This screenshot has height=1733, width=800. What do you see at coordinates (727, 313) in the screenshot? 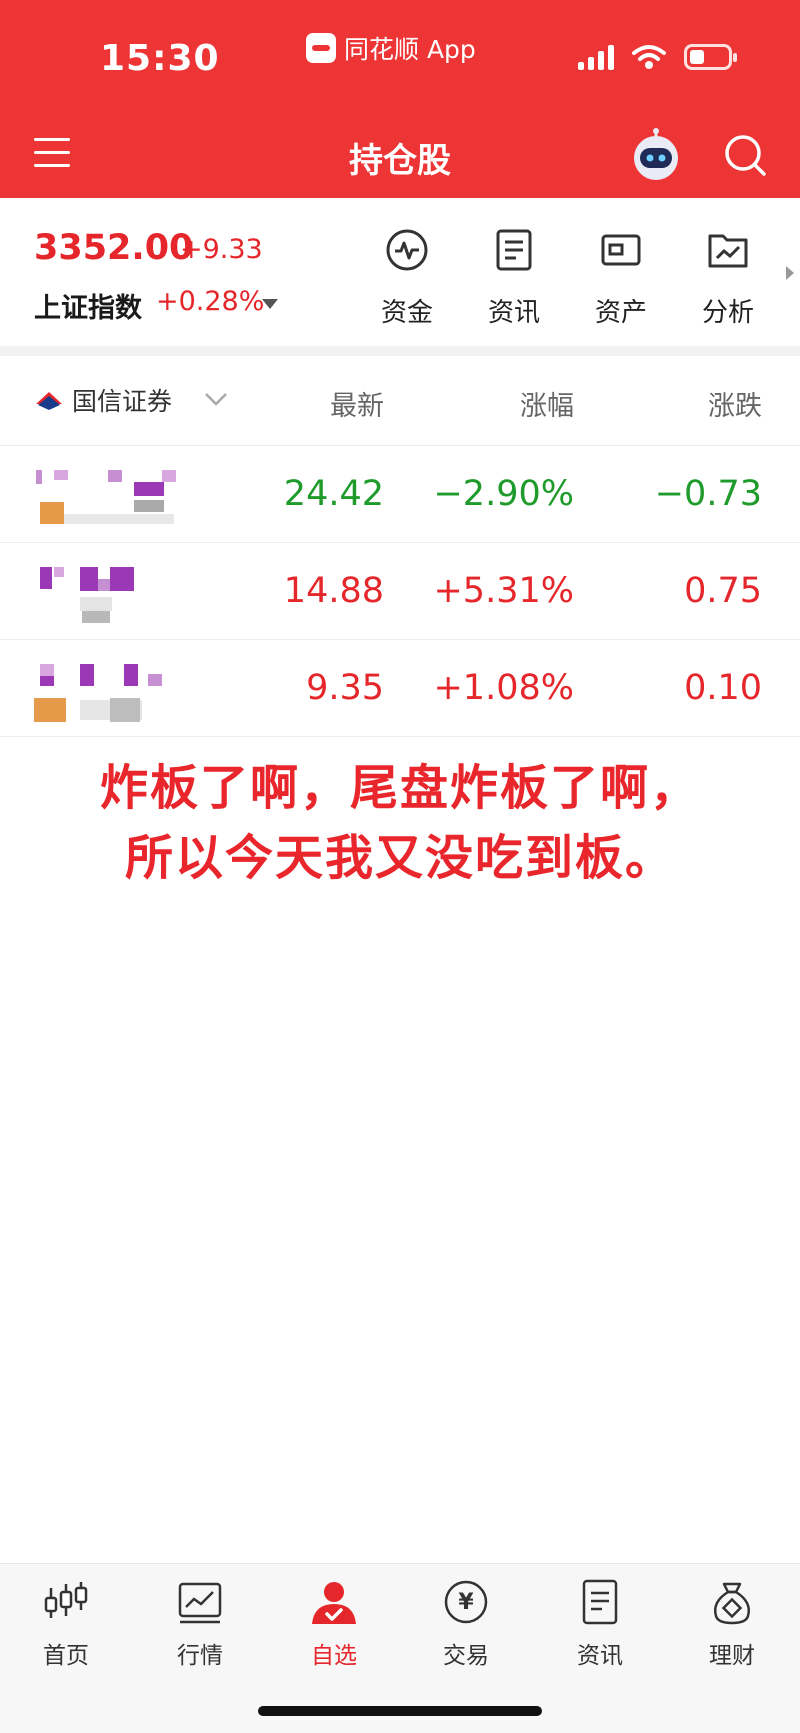
I see `quick-analysis-label: 分析` at bounding box center [727, 313].